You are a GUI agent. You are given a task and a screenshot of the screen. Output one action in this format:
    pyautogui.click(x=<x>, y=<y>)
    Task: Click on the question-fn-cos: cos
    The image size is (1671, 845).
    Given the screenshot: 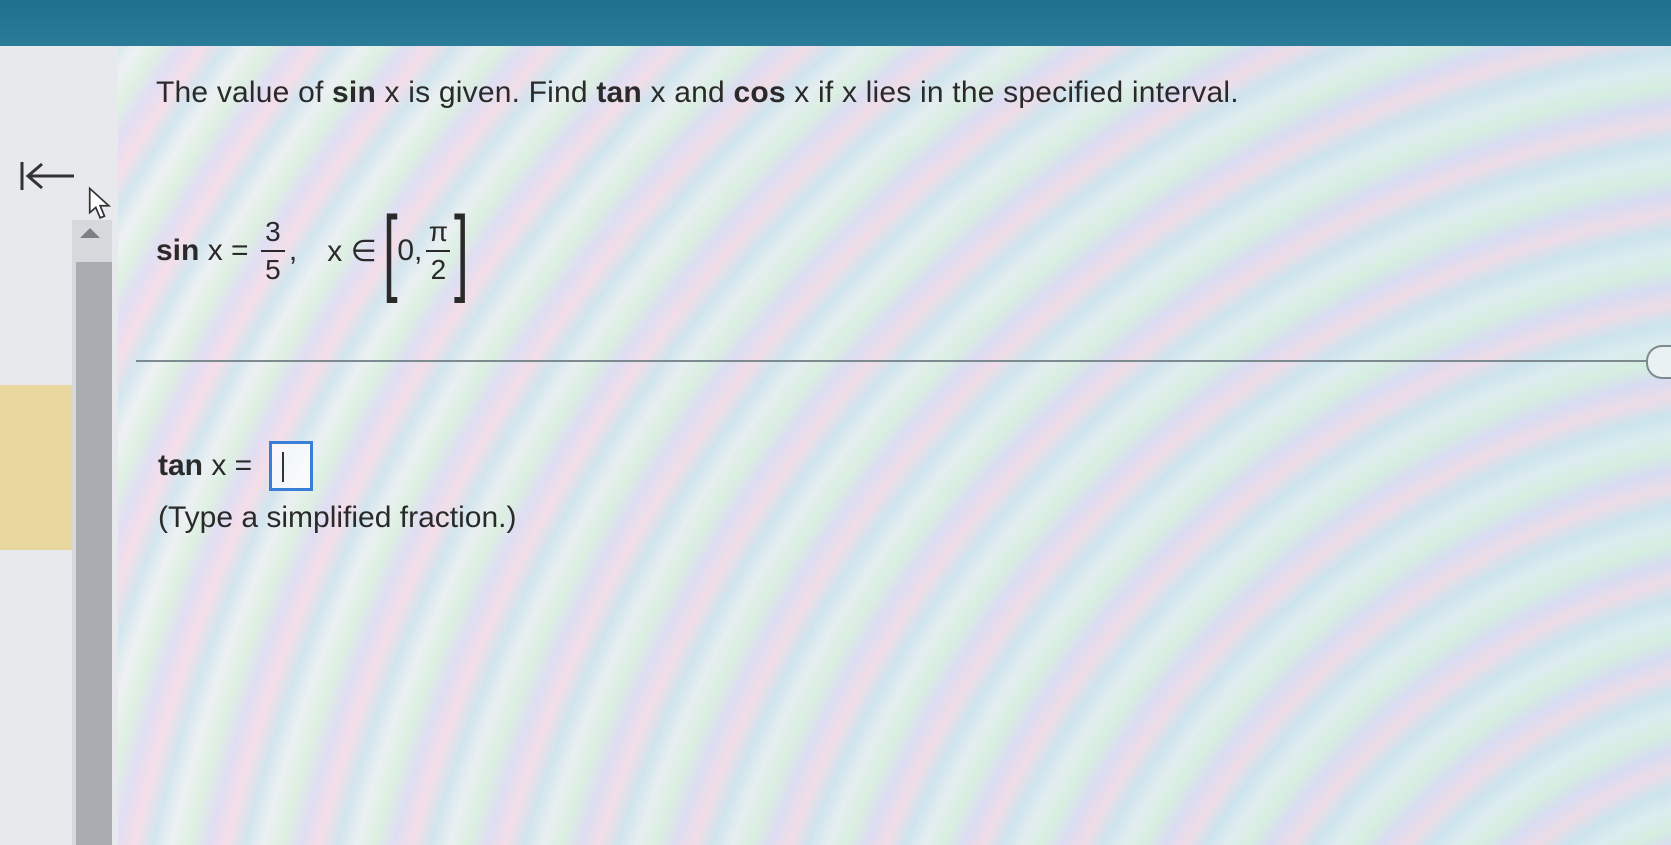 What is the action you would take?
    pyautogui.click(x=759, y=92)
    